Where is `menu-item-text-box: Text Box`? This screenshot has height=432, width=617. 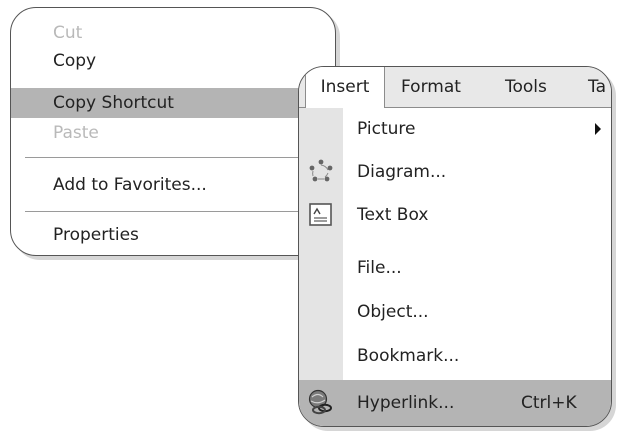
menu-item-text-box: Text Box is located at coordinates (455, 215).